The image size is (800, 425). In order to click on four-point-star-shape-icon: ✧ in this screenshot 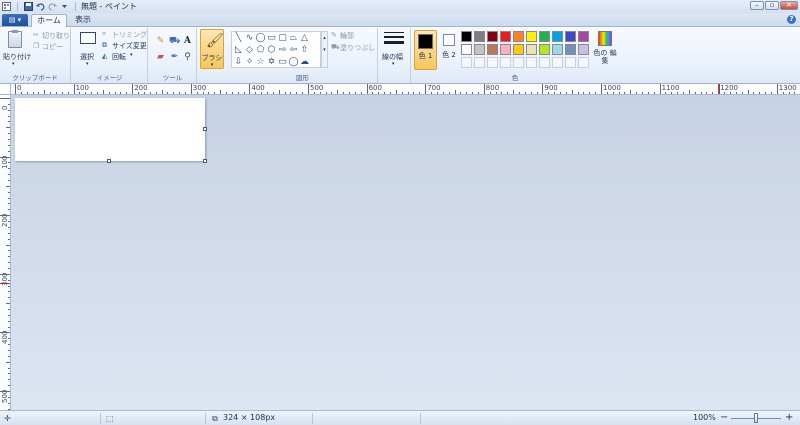, I will do `click(249, 62)`.